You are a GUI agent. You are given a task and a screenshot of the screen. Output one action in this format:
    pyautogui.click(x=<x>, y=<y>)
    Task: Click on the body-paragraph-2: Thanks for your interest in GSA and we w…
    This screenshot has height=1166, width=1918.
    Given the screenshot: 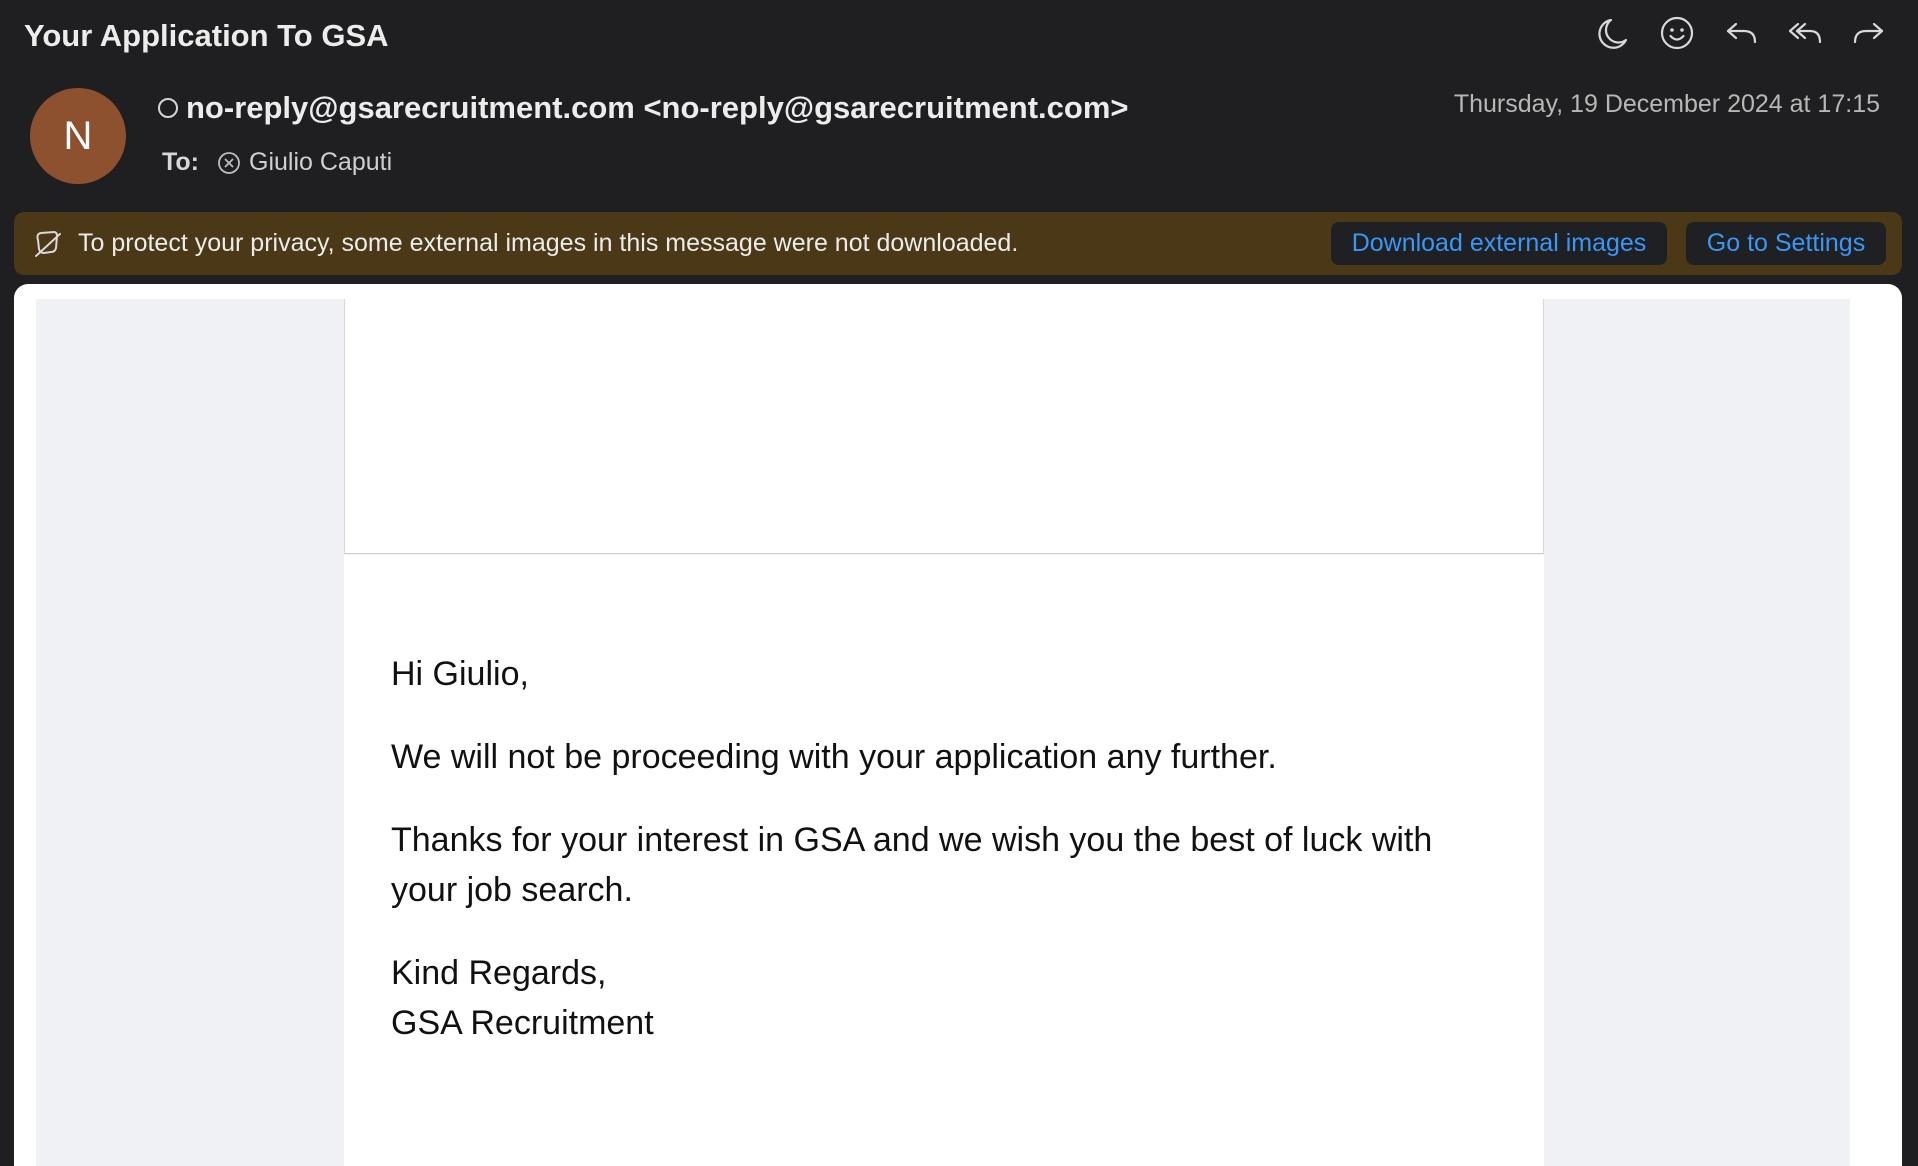 What is the action you would take?
    pyautogui.click(x=912, y=865)
    